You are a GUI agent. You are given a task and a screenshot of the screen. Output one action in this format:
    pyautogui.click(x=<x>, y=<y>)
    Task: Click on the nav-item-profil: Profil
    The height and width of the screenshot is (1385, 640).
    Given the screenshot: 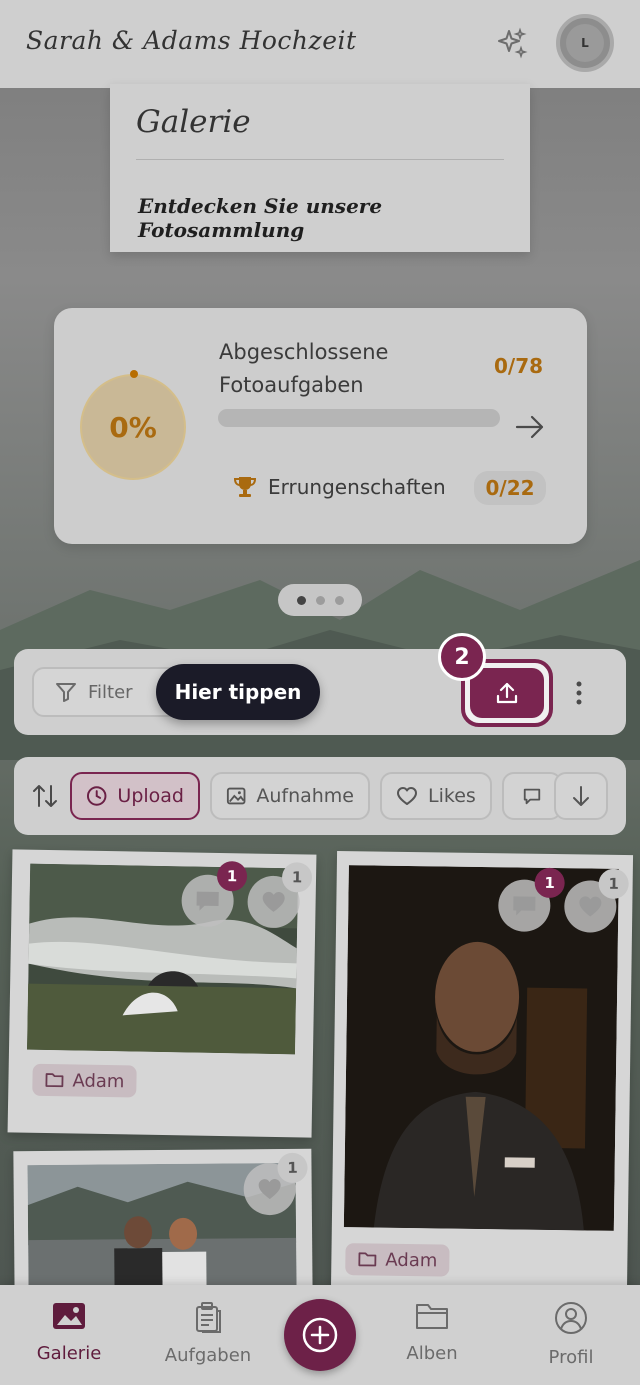 What is the action you would take?
    pyautogui.click(x=571, y=1334)
    